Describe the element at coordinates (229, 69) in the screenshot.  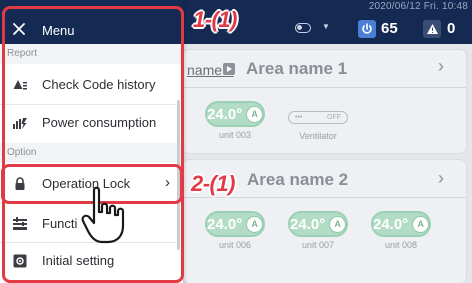
I see `play-icon` at that location.